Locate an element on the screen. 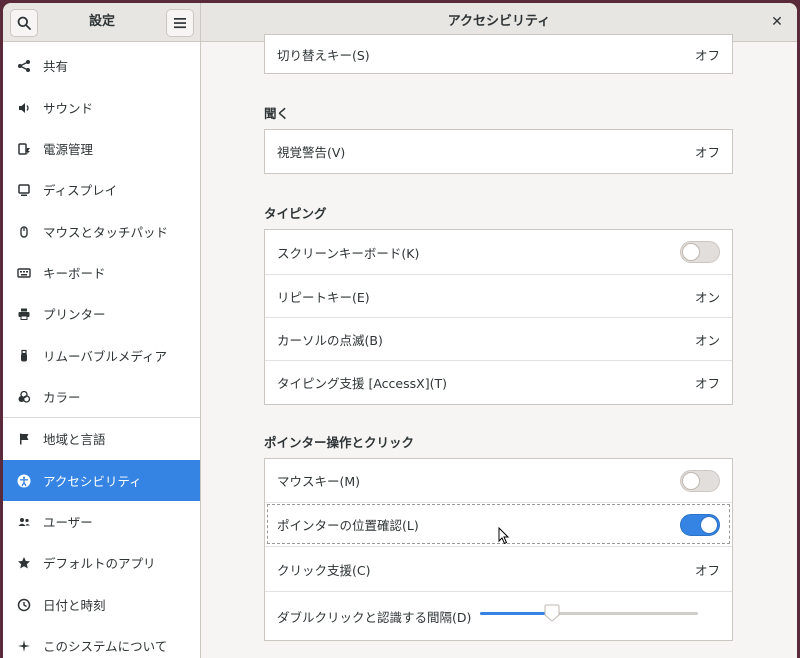  search-button is located at coordinates (24, 23).